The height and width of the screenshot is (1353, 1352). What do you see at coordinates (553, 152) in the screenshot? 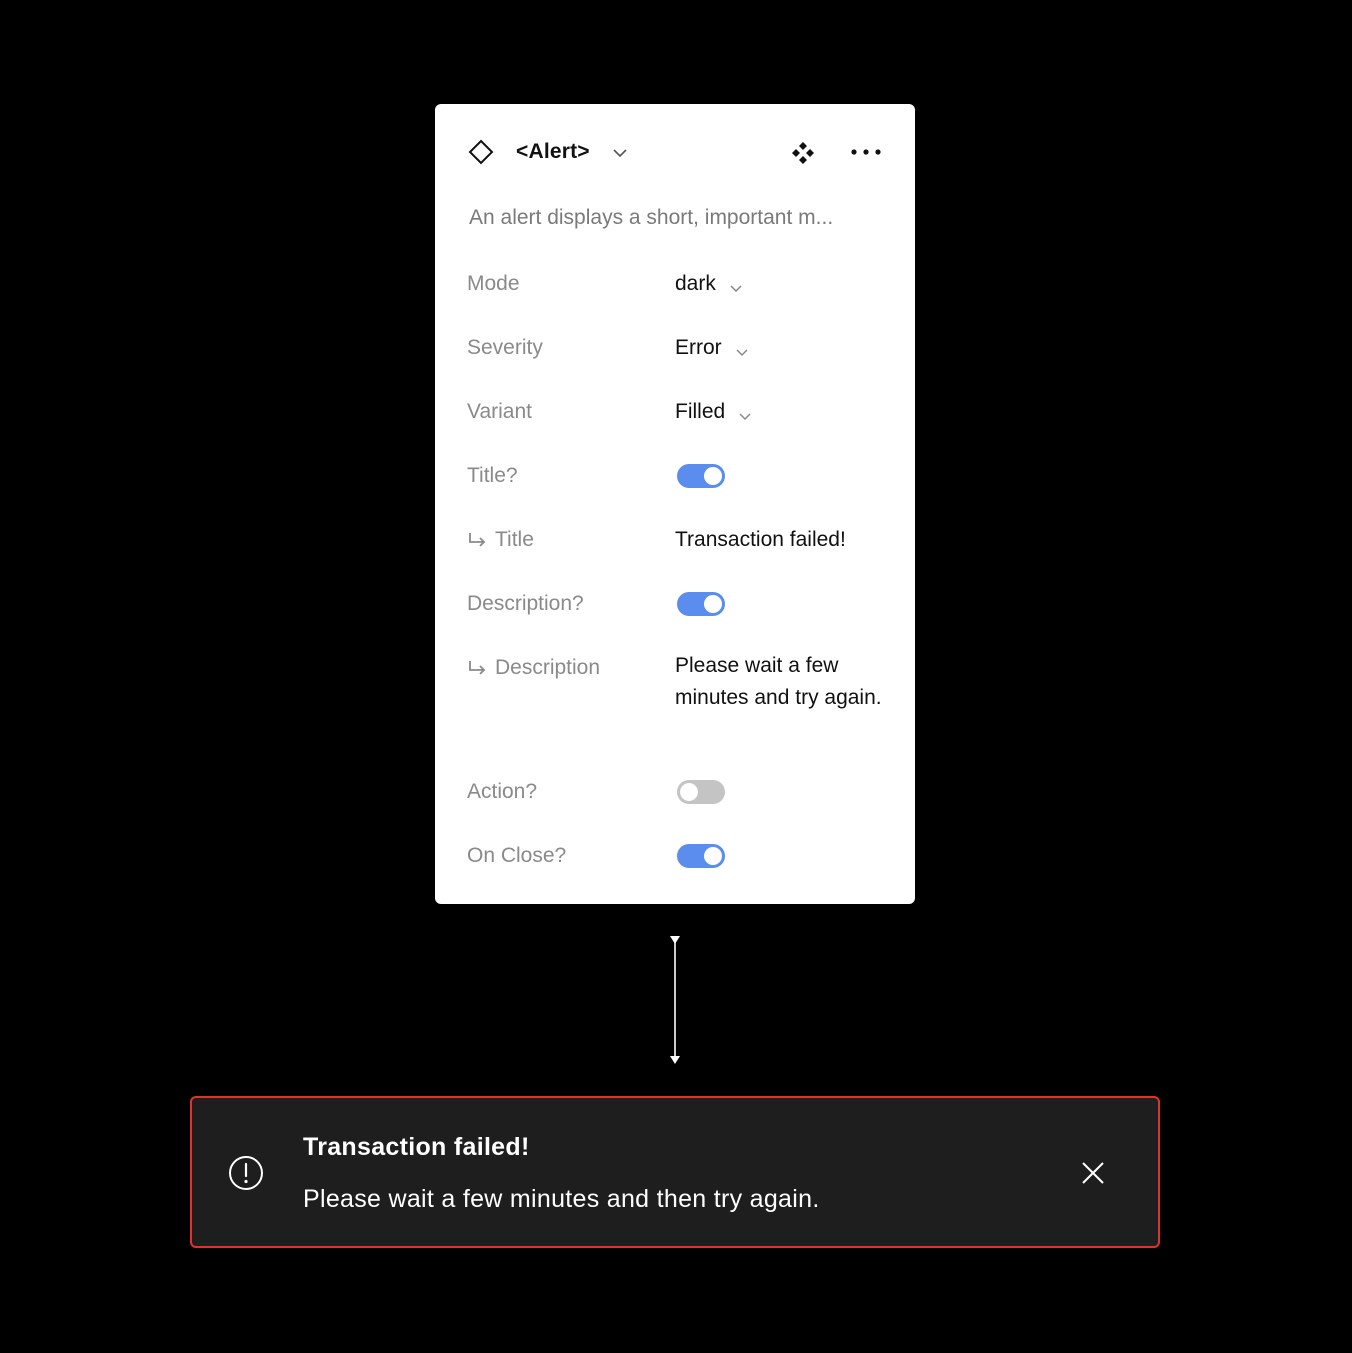
I see `component-name: <Alert>` at bounding box center [553, 152].